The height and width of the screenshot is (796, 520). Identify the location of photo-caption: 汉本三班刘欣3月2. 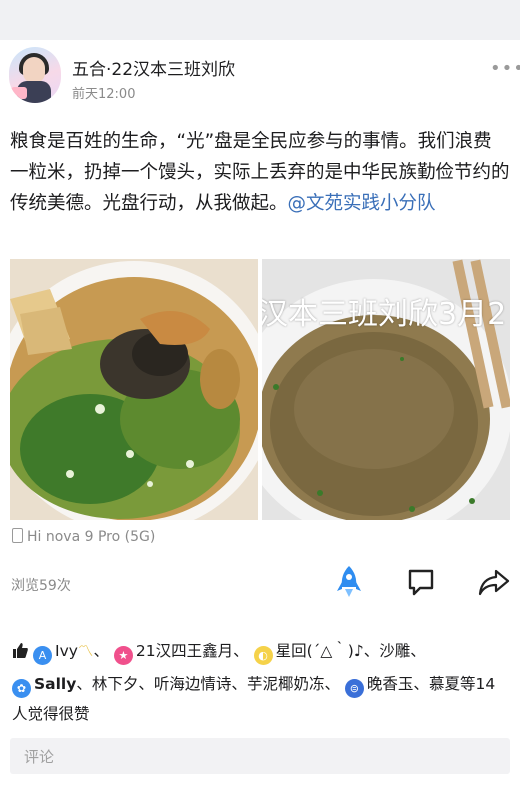
(384, 314).